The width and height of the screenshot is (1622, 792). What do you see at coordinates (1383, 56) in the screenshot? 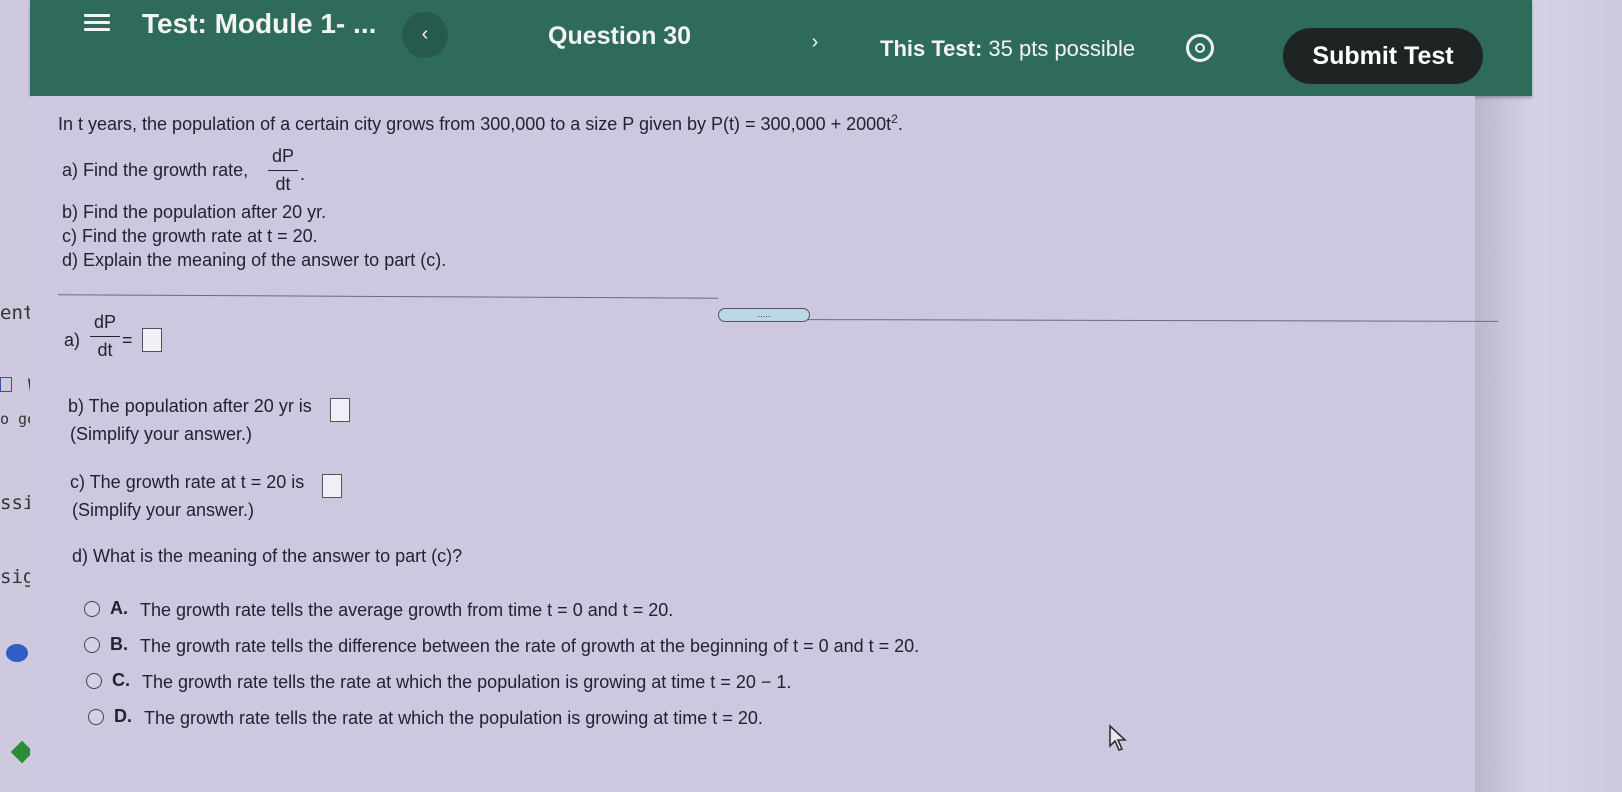
I see `submit-test-button: Submit Test` at bounding box center [1383, 56].